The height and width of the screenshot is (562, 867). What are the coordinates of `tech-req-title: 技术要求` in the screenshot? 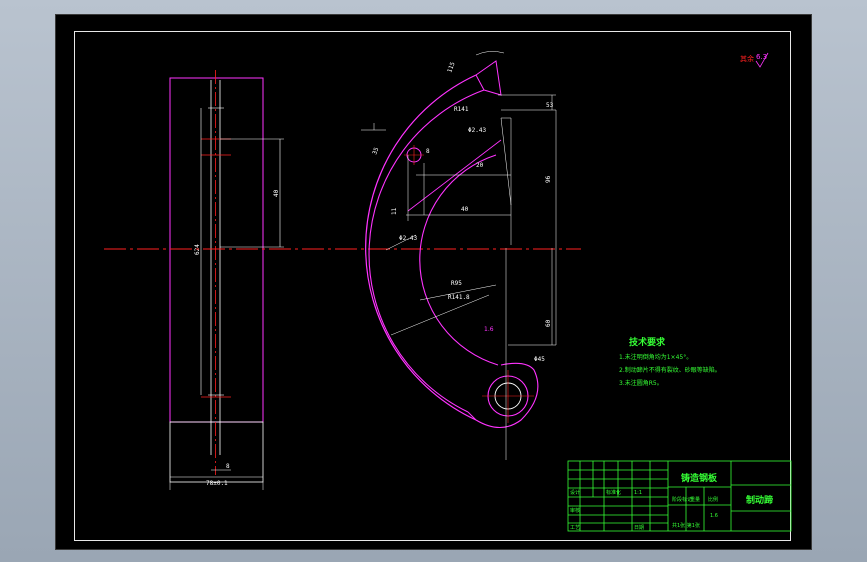 It's located at (647, 342).